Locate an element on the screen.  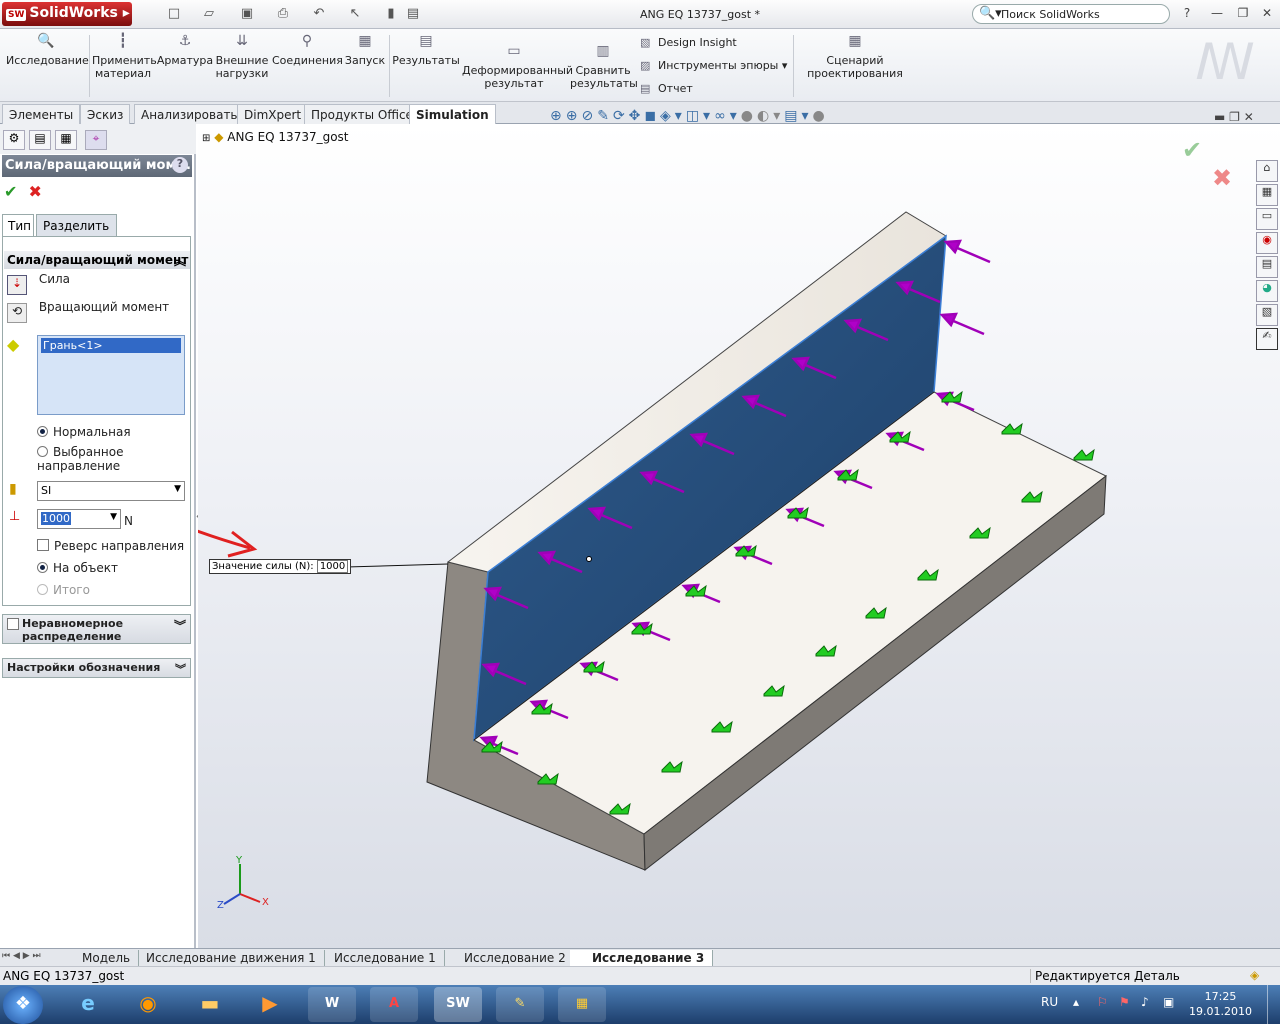
deformed-result-button: ▭ Деформированный результат is located at coordinates (517, 67).